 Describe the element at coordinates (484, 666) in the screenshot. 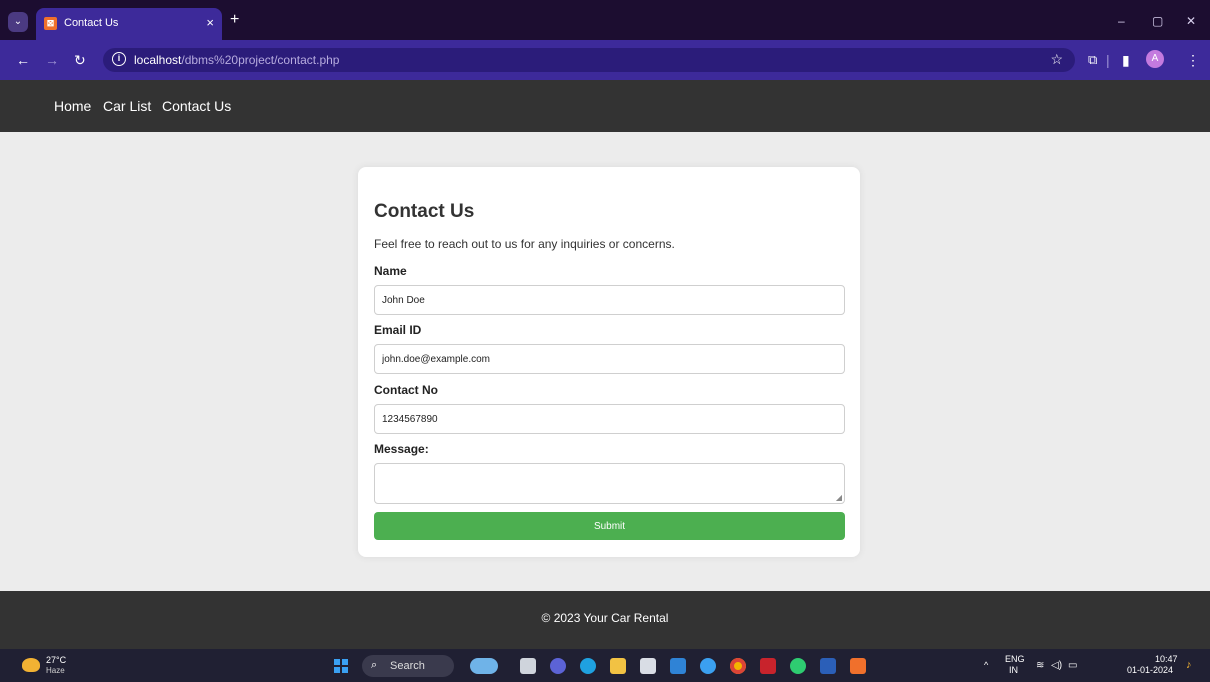

I see `widgets-icon` at that location.